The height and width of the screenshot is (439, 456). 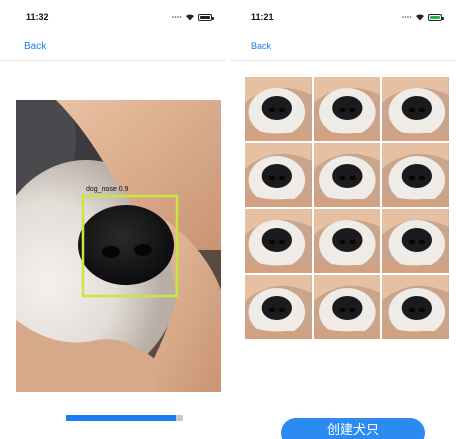 What do you see at coordinates (353, 428) in the screenshot?
I see `create-dog-button: 创建犬只` at bounding box center [353, 428].